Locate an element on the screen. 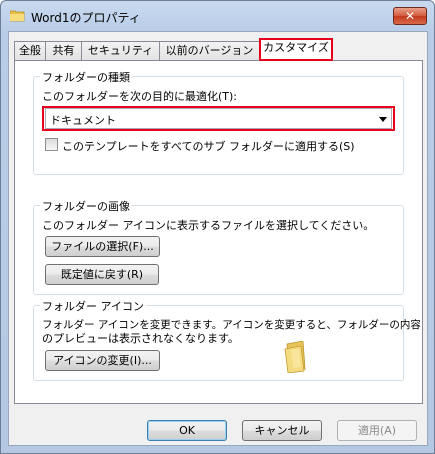  apply-button: 適用(A) is located at coordinates (377, 430).